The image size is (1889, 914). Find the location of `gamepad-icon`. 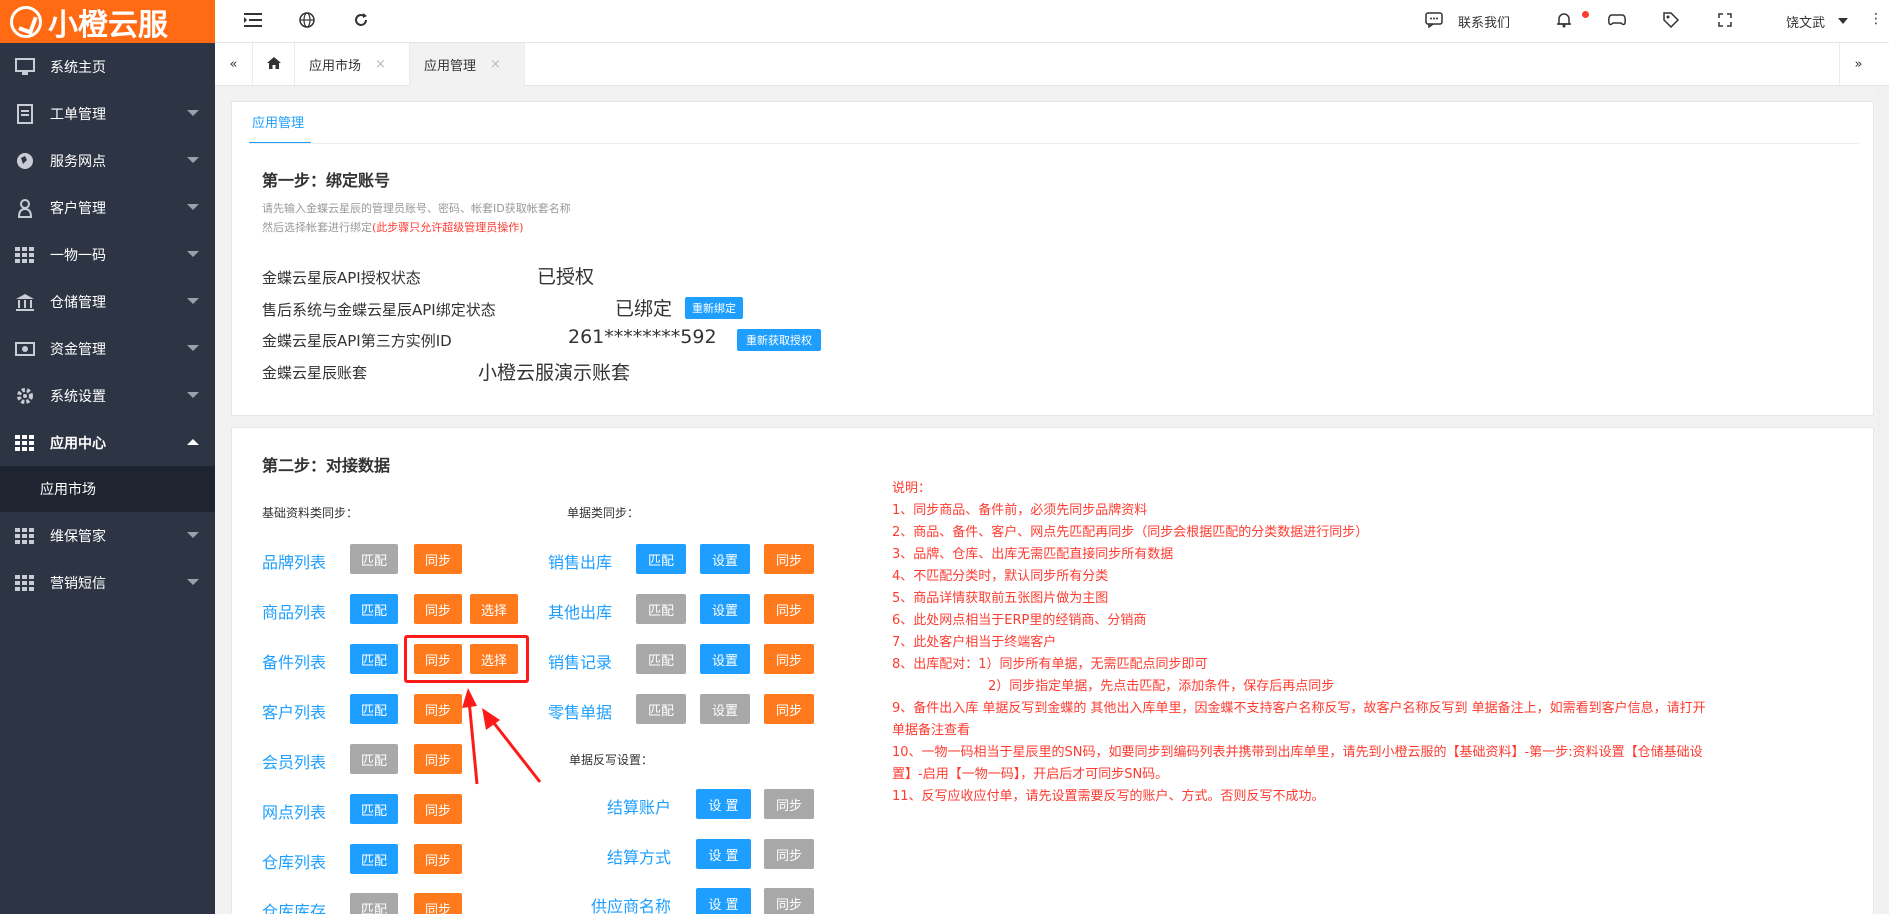

gamepad-icon is located at coordinates (1617, 22).